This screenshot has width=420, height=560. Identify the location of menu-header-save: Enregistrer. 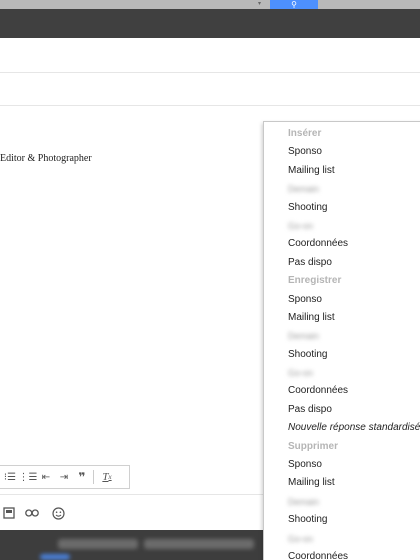
(315, 281).